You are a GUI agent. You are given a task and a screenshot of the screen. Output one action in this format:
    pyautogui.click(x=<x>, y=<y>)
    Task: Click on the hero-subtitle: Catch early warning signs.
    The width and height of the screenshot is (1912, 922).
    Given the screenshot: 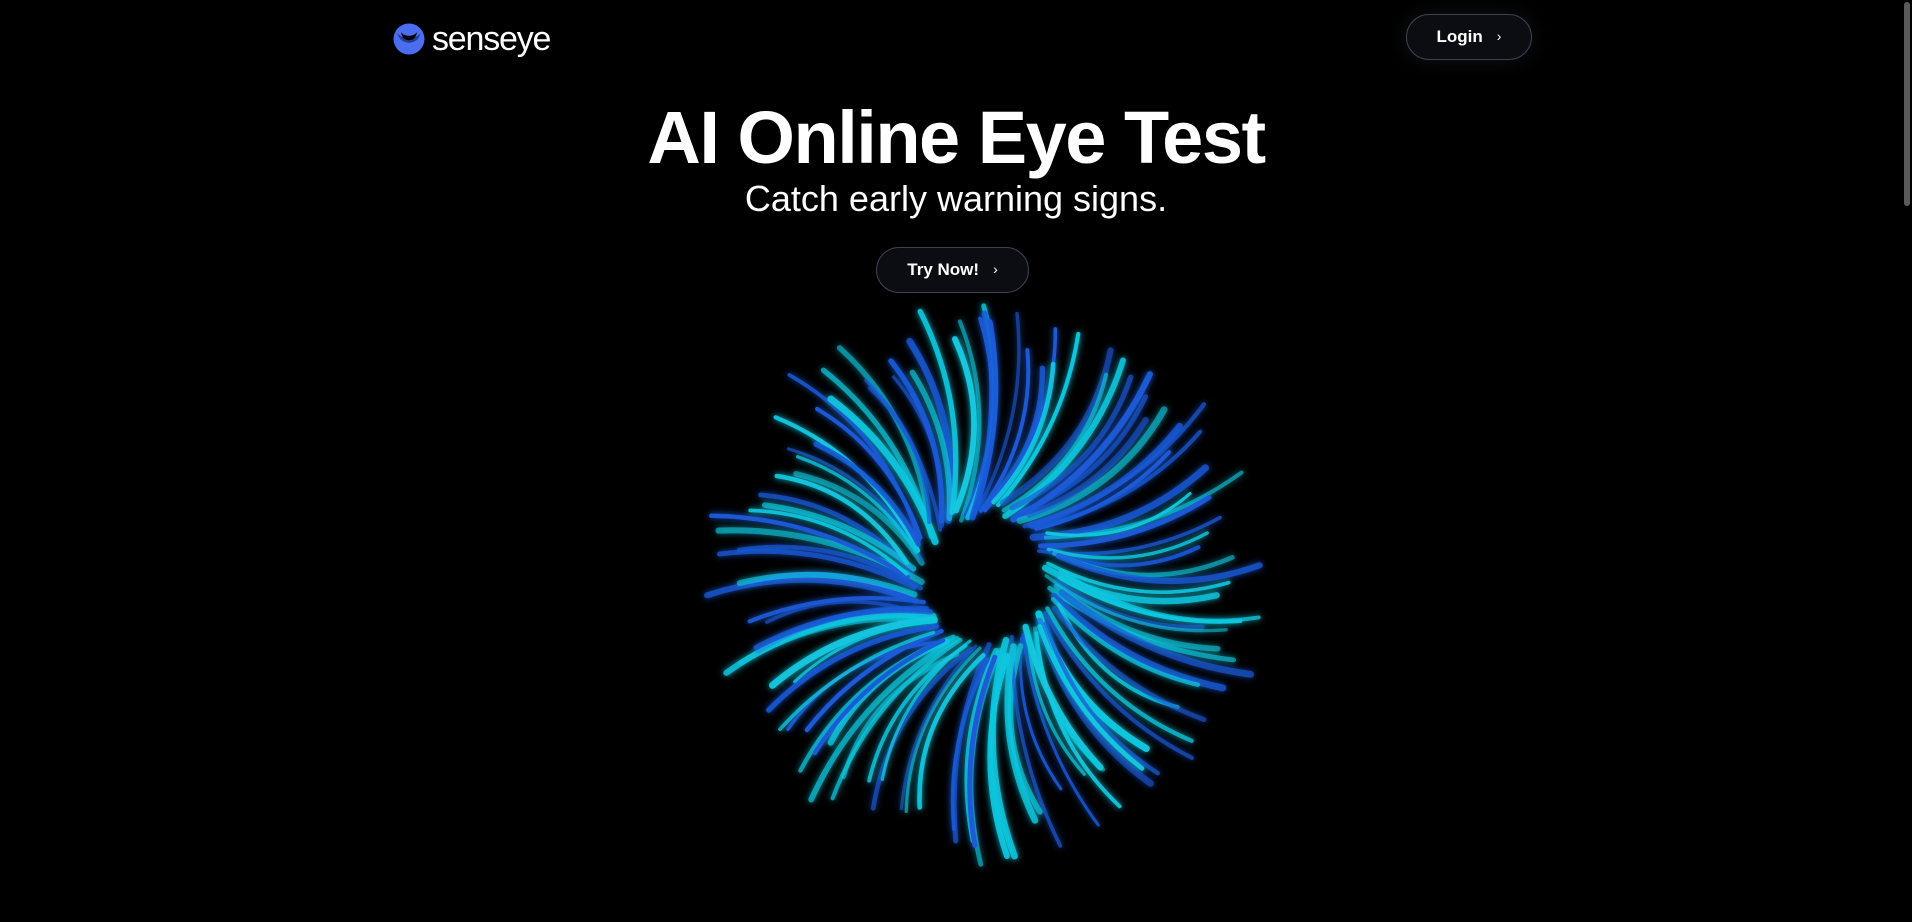 What is the action you would take?
    pyautogui.click(x=956, y=198)
    